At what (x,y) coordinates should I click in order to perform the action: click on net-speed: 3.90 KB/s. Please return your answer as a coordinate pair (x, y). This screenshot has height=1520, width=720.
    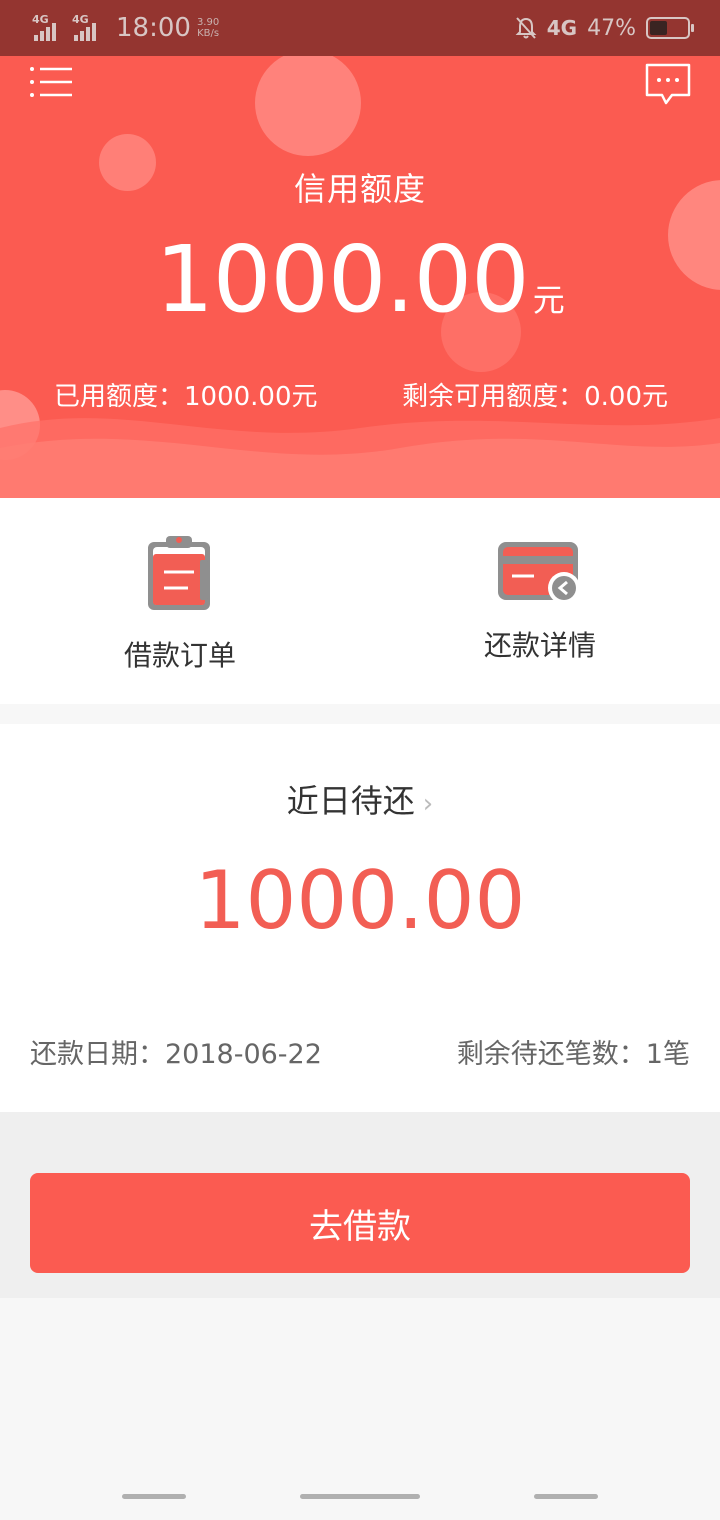
    Looking at the image, I should click on (208, 28).